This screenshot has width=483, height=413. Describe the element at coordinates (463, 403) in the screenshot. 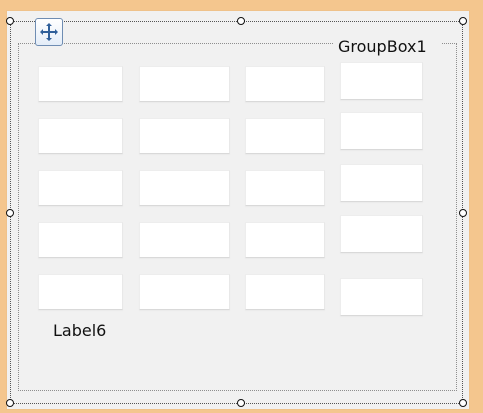

I see `selection-handle-bottom-right` at that location.